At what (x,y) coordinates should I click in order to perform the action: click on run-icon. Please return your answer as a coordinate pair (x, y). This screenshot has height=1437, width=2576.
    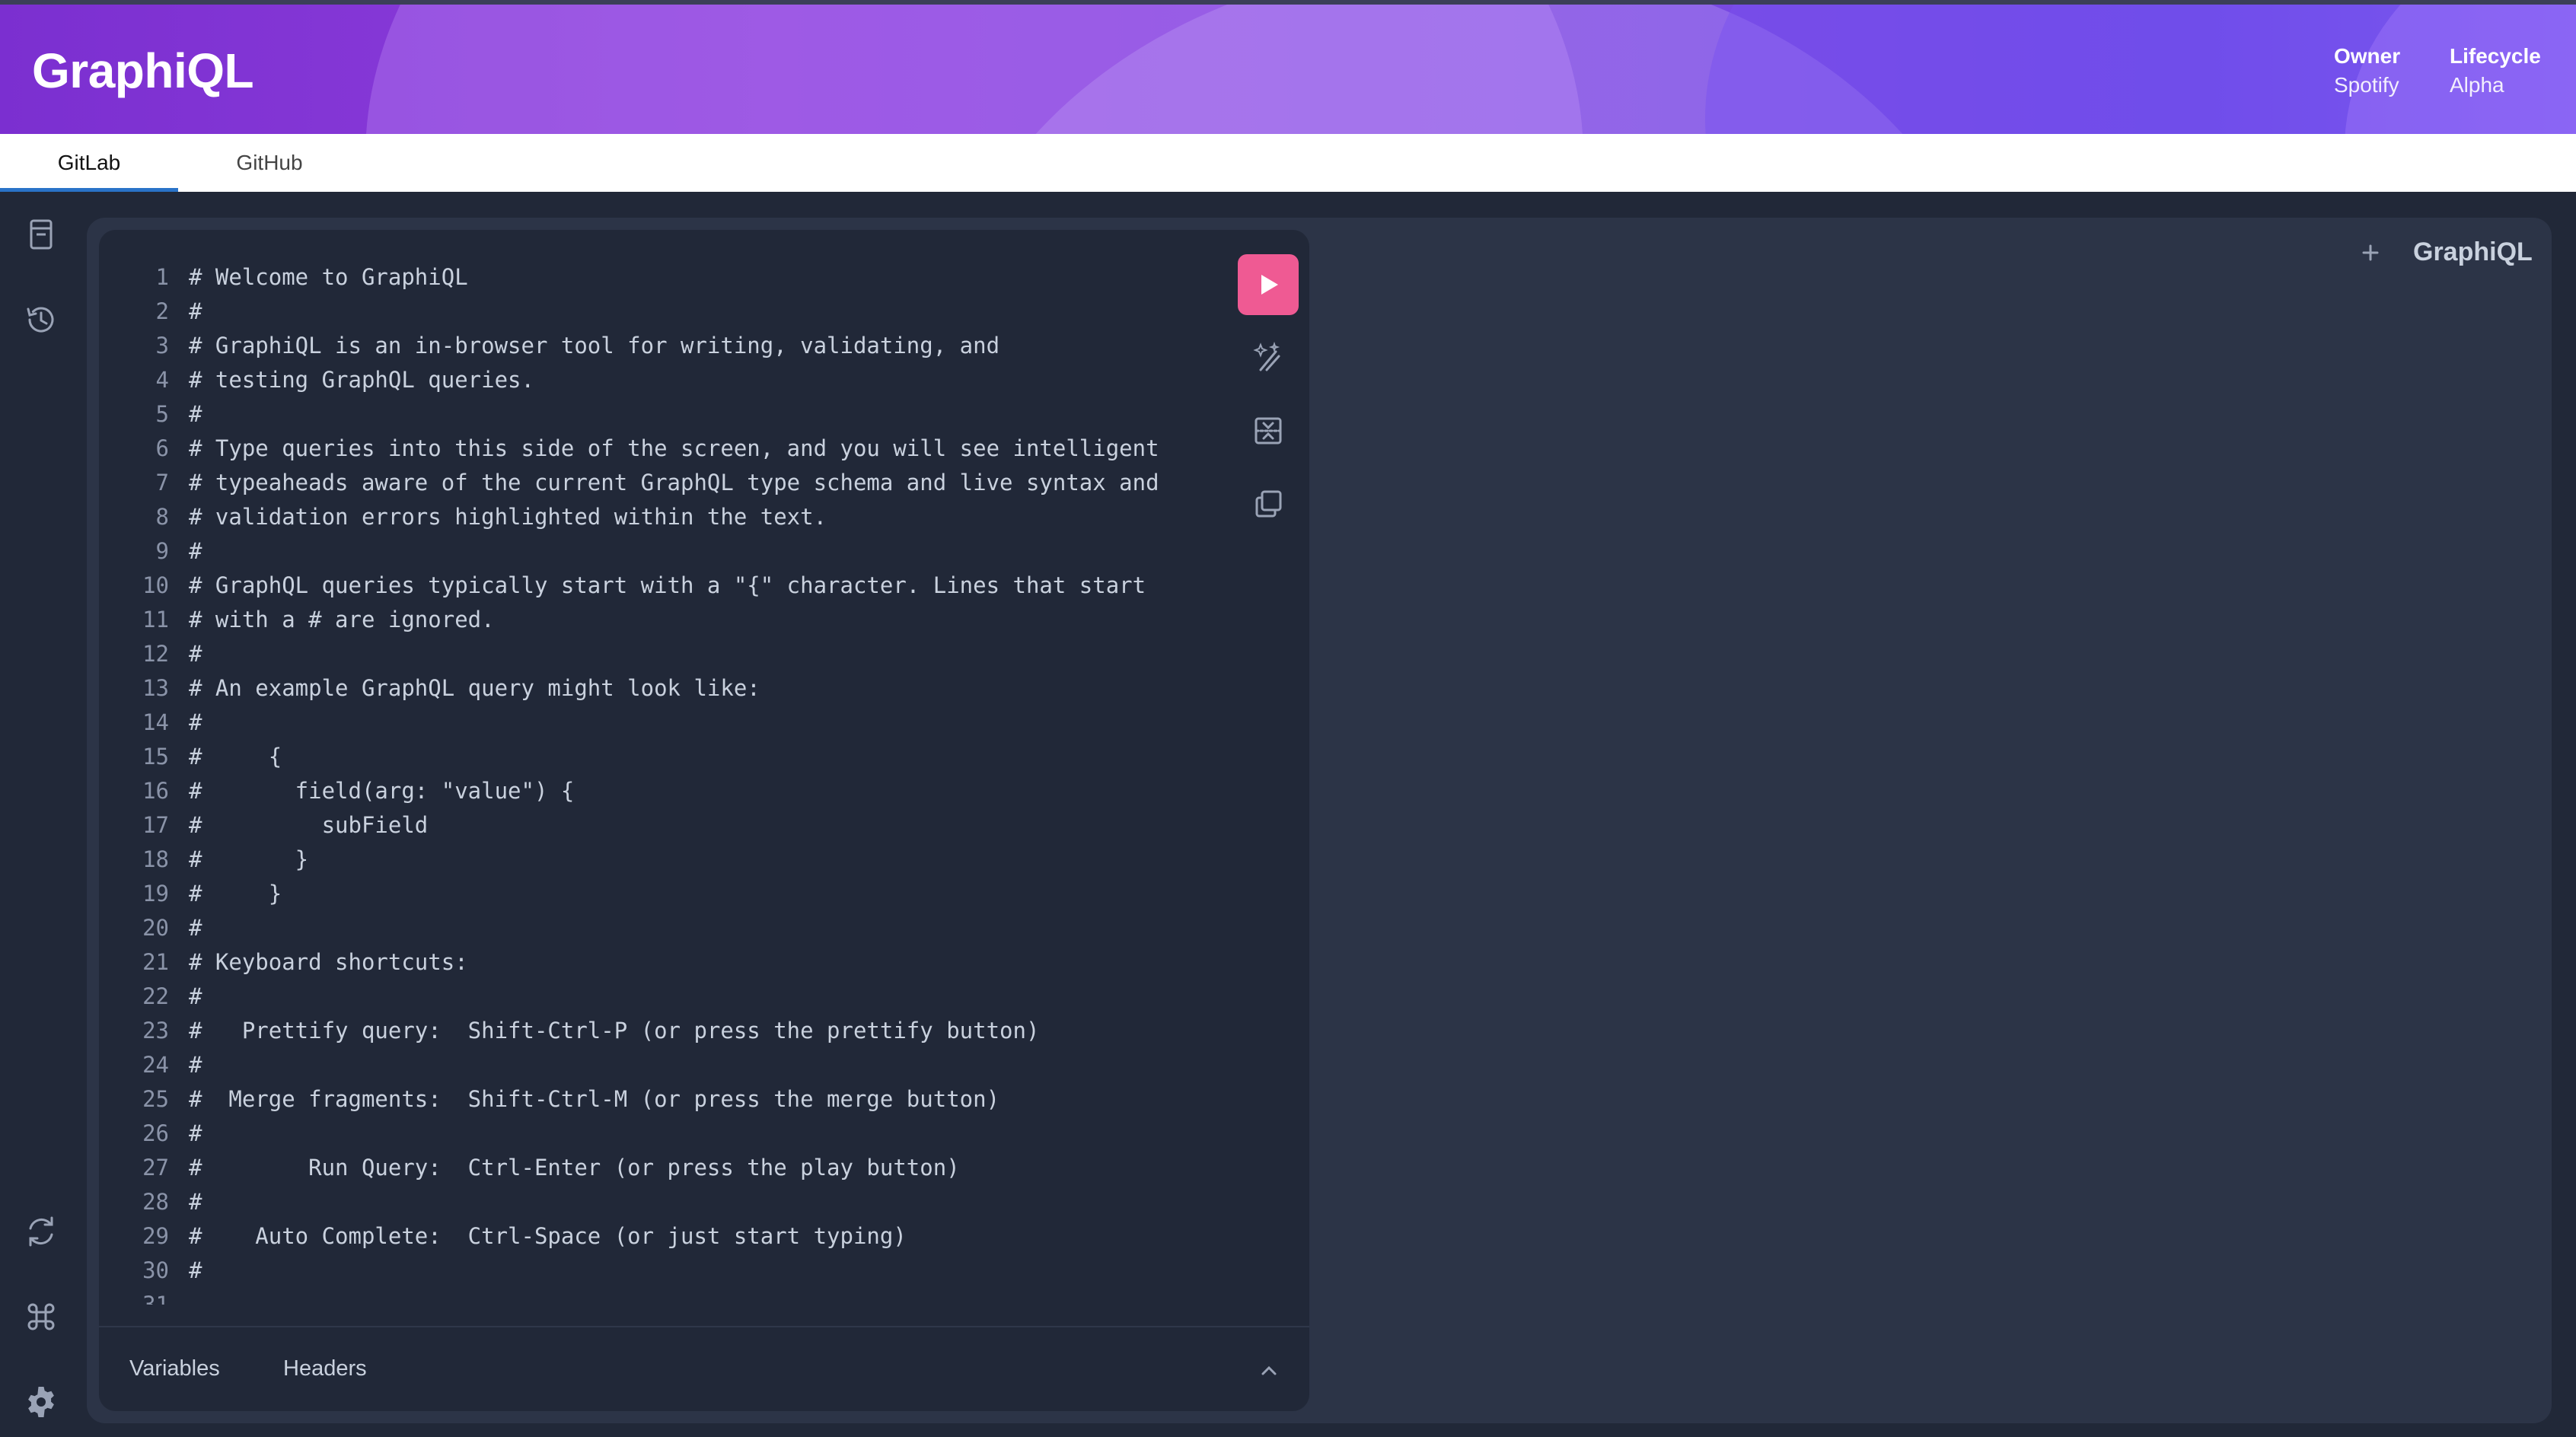
    Looking at the image, I should click on (1269, 285).